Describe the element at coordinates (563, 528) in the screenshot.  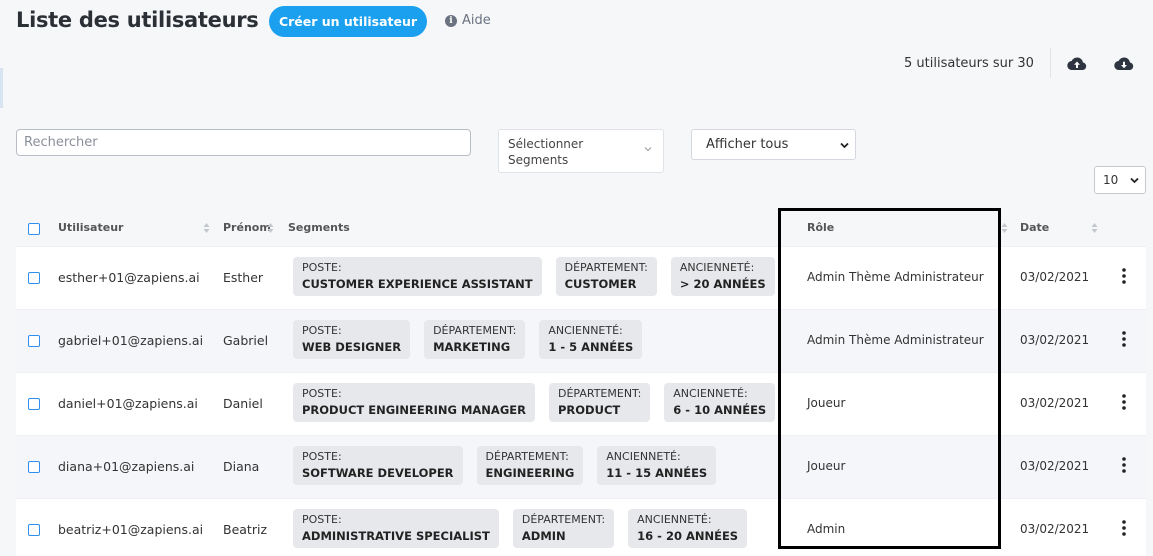
I see `segment-tag: DÉPARTEMENT: ADMIN` at that location.